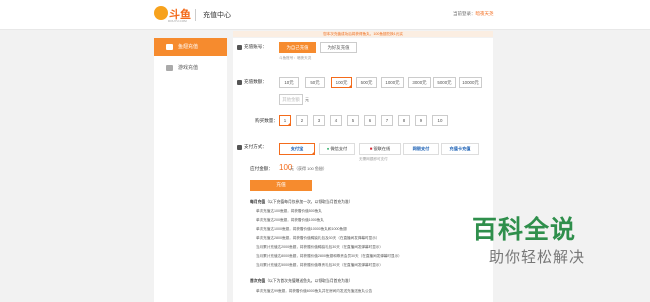 The image size is (650, 302). Describe the element at coordinates (366, 82) in the screenshot. I see `amount-option: 500元` at that location.